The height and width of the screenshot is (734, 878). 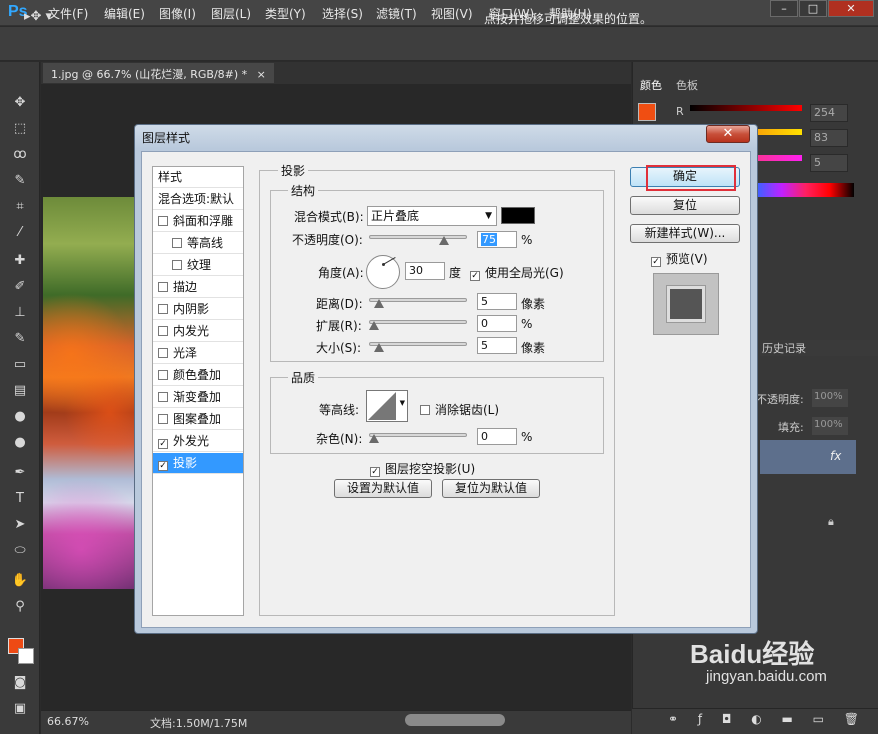 I want to click on checkbox-icon, so click(x=163, y=397).